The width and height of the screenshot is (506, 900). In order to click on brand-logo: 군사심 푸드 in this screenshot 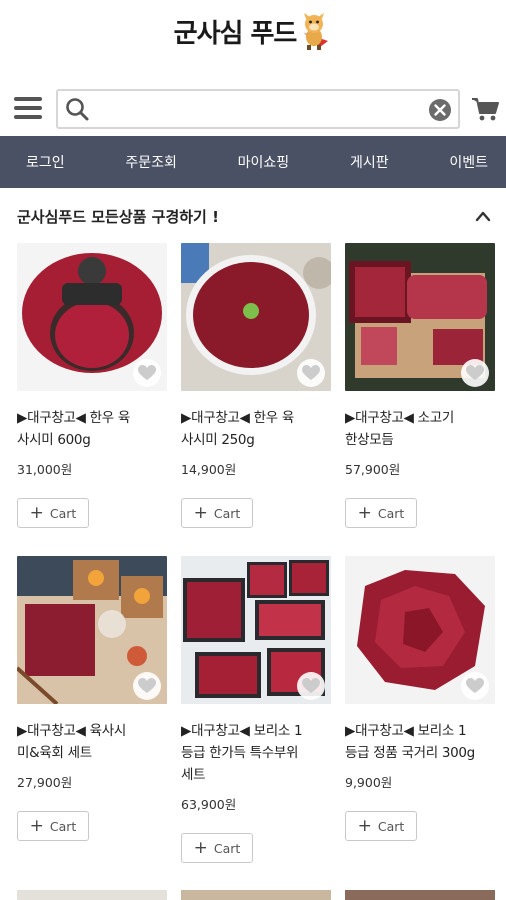, I will do `click(253, 31)`.